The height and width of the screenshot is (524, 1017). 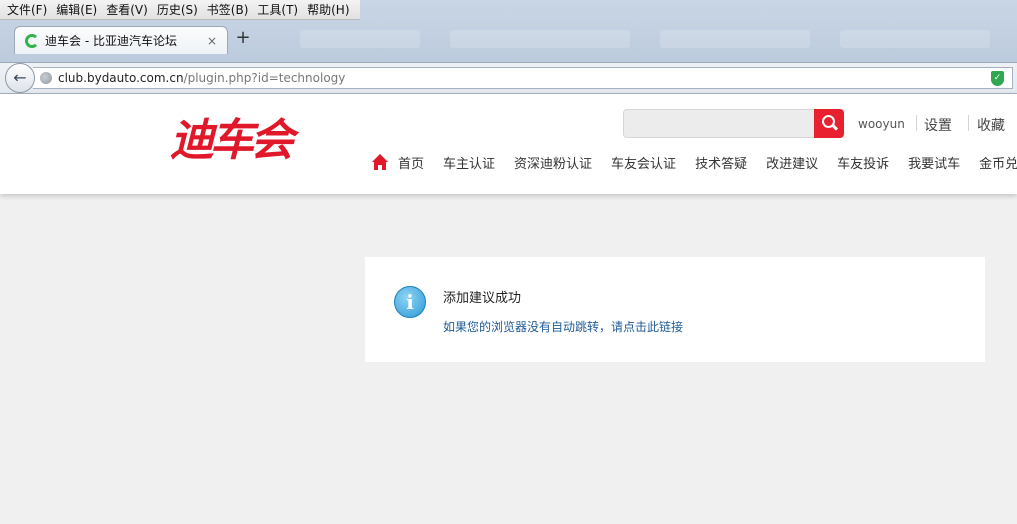 I want to click on shield-icon: ✓, so click(x=997, y=78).